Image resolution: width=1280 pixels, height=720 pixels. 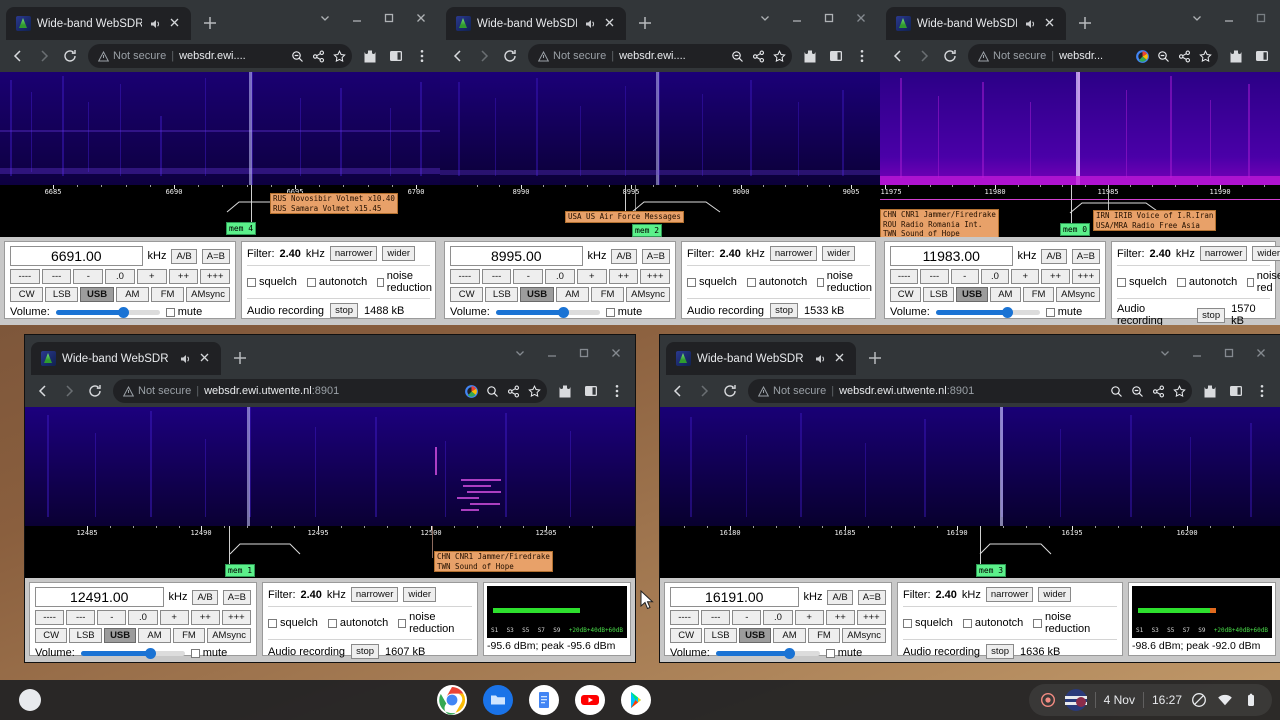 What do you see at coordinates (338, 253) in the screenshot?
I see `filter-row: Filter: 2.40 kHz narrower wider` at bounding box center [338, 253].